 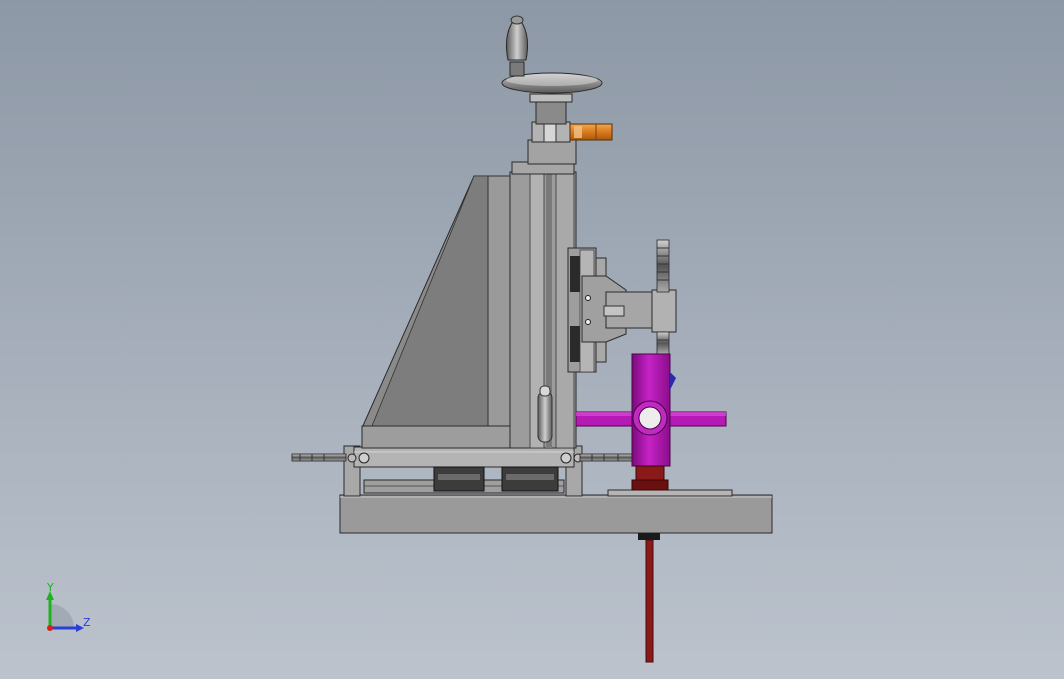 What do you see at coordinates (50, 587) in the screenshot?
I see `y-axis-label: Y` at bounding box center [50, 587].